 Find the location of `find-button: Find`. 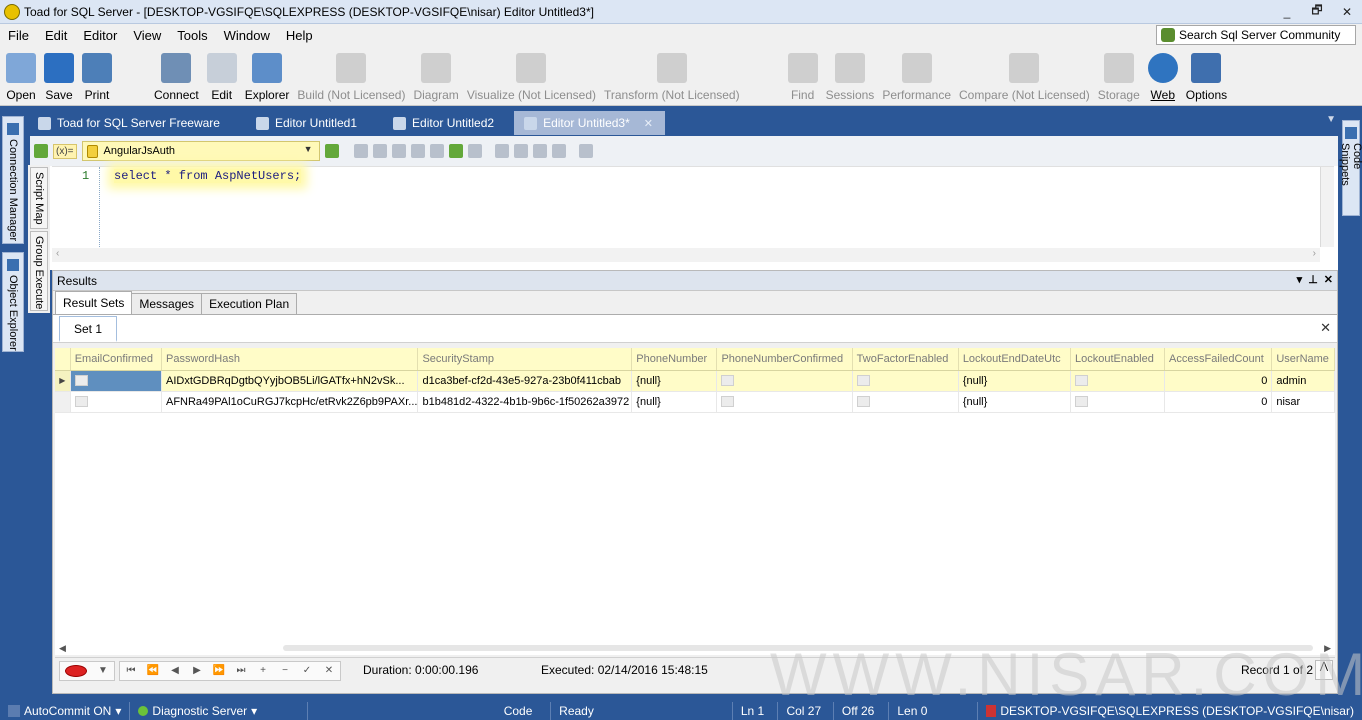

find-button: Find is located at coordinates (803, 75).